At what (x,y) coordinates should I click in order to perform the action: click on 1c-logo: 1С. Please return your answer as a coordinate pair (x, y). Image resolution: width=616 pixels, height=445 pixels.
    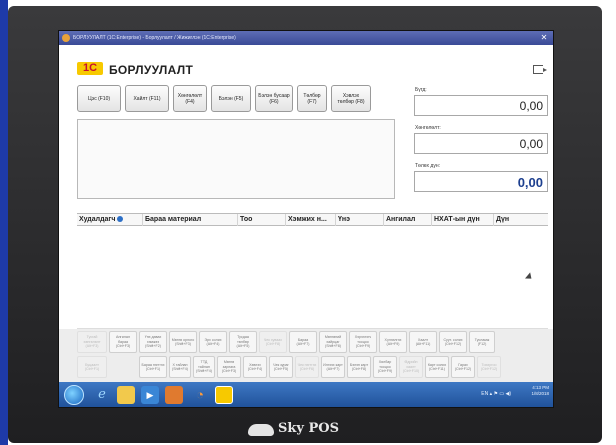
    Looking at the image, I should click on (90, 68).